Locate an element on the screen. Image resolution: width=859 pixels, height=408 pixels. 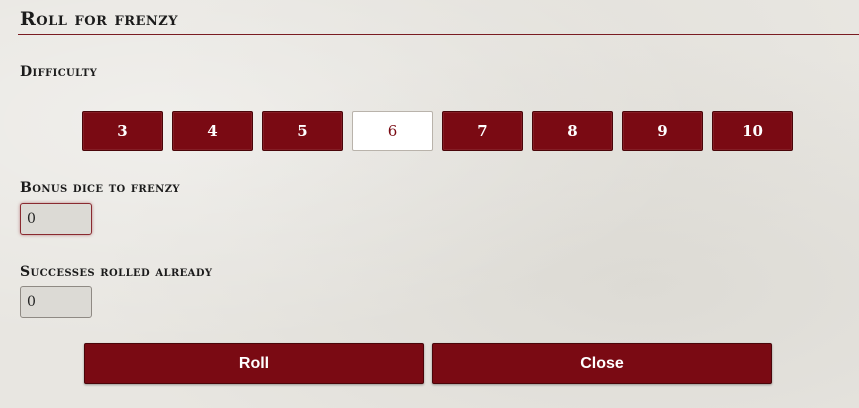
difficulty-option-4: 4 is located at coordinates (212, 131).